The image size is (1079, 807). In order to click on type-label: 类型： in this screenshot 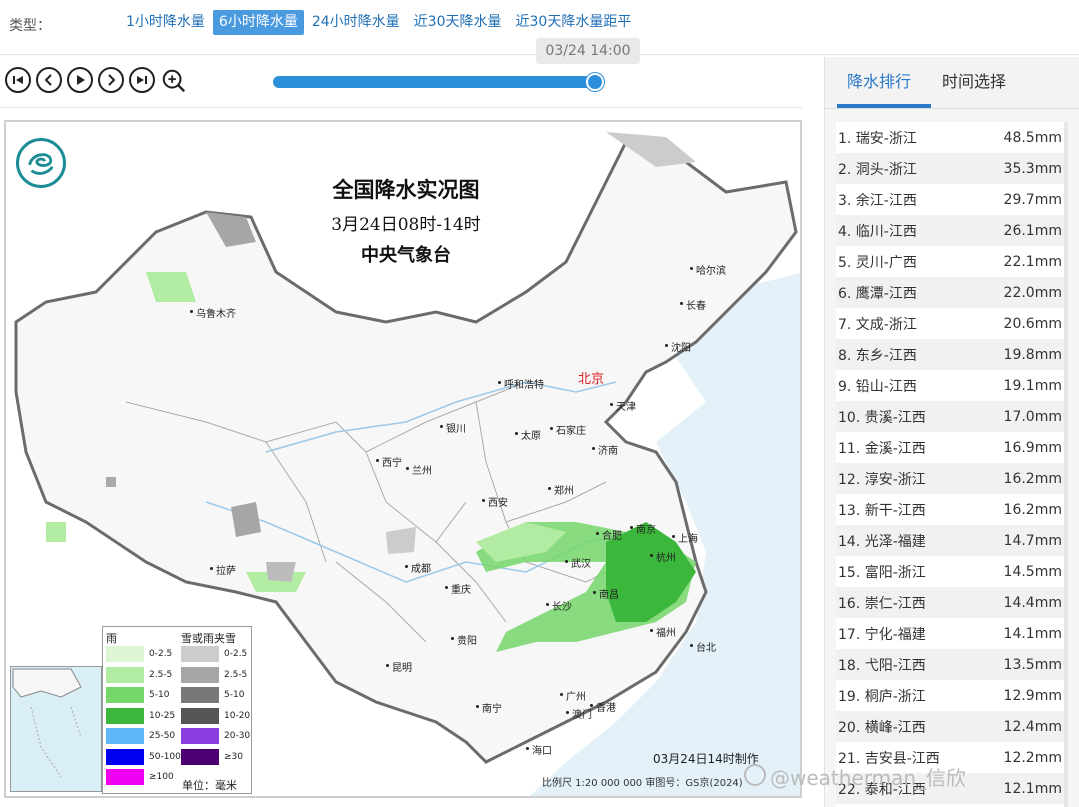, I will do `click(30, 26)`.